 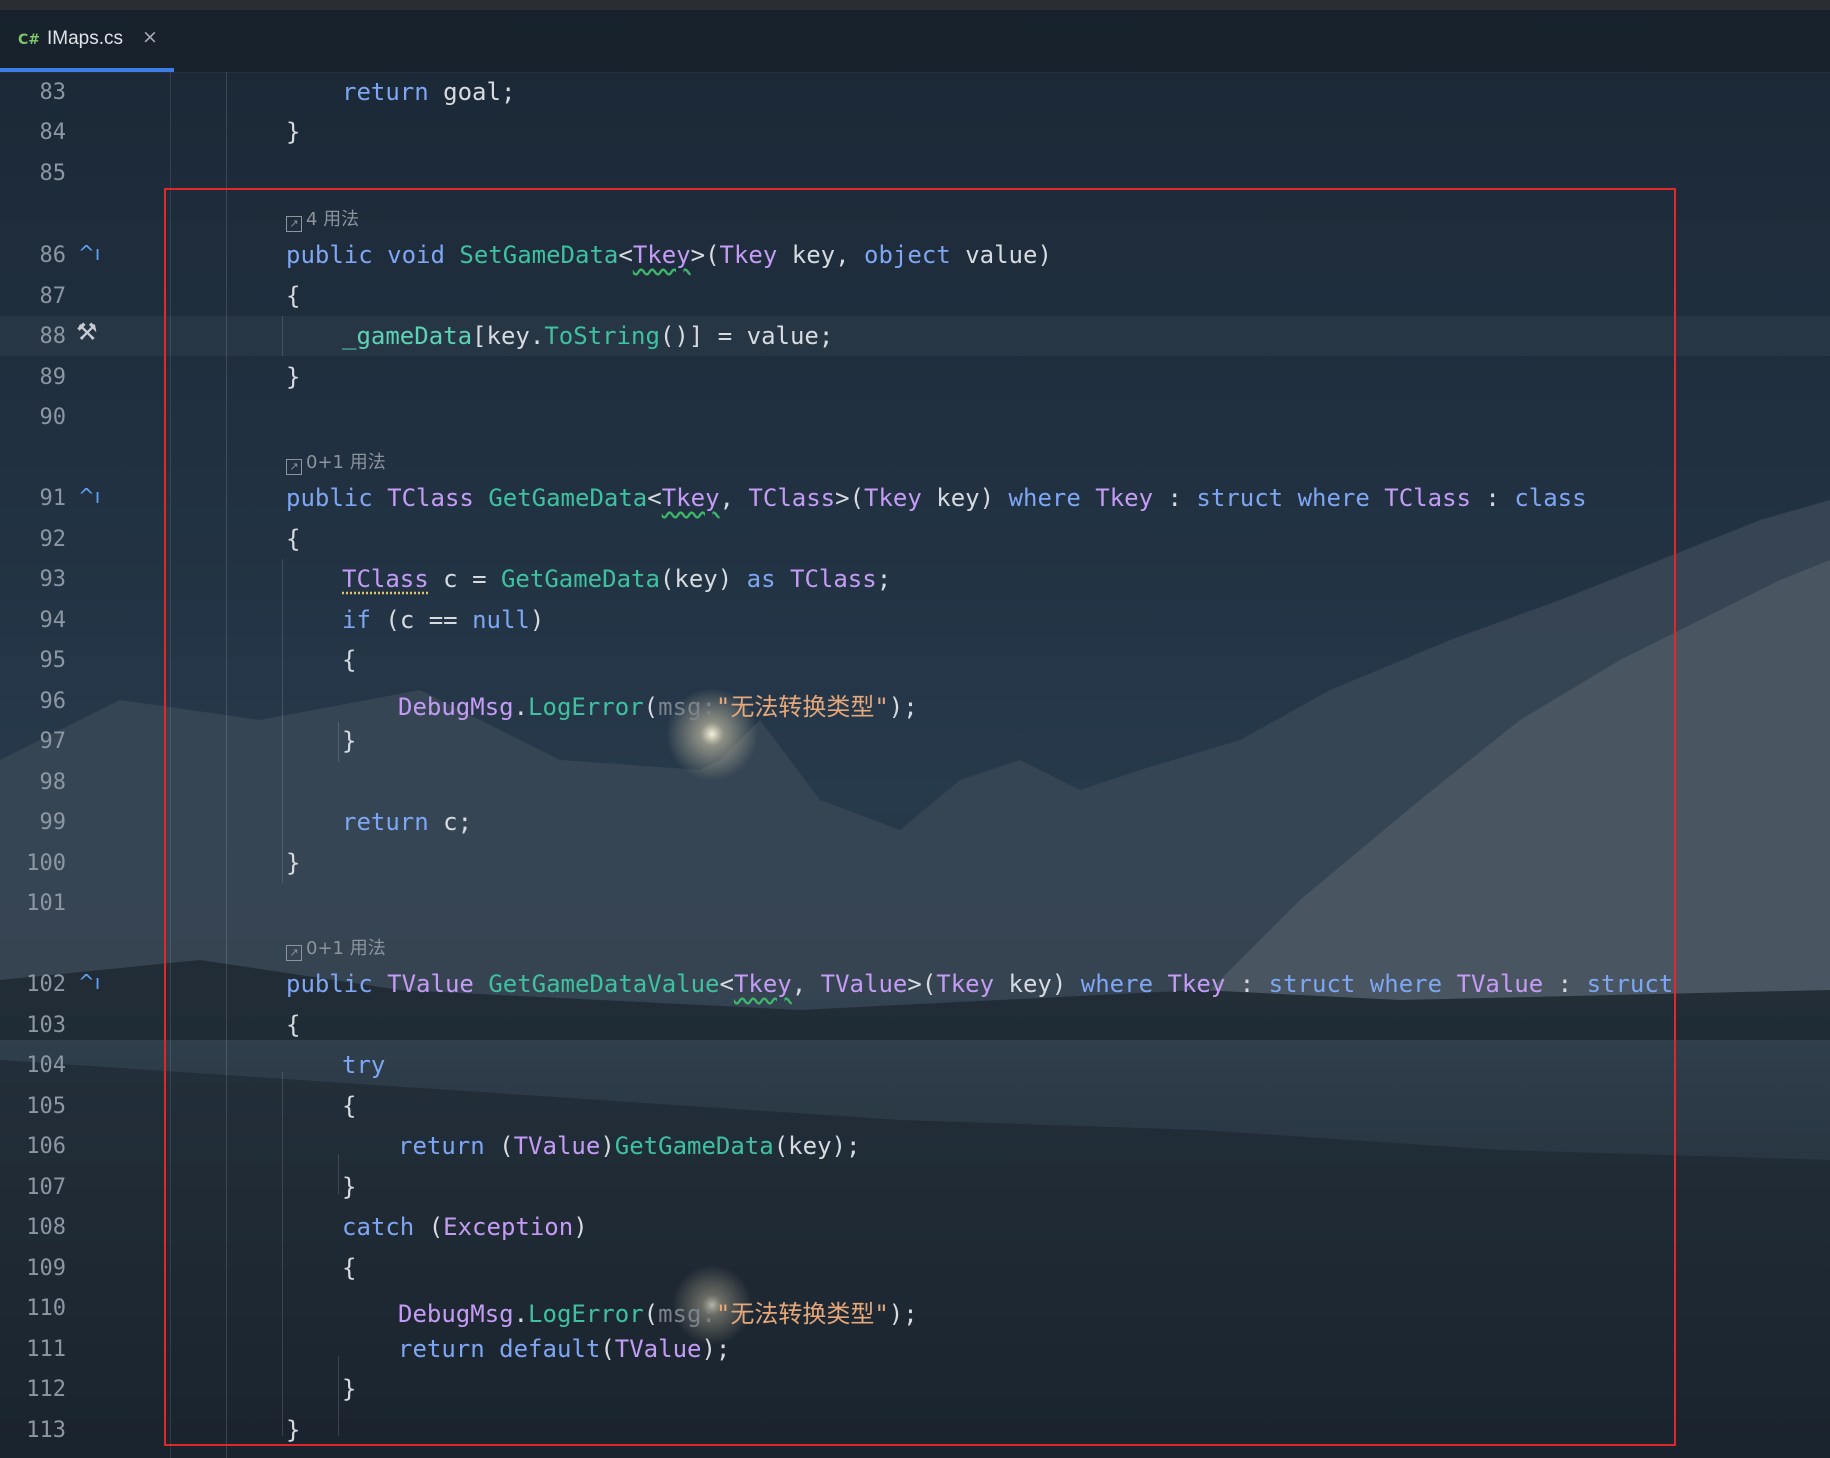 I want to click on line-number: 102, so click(x=46, y=984).